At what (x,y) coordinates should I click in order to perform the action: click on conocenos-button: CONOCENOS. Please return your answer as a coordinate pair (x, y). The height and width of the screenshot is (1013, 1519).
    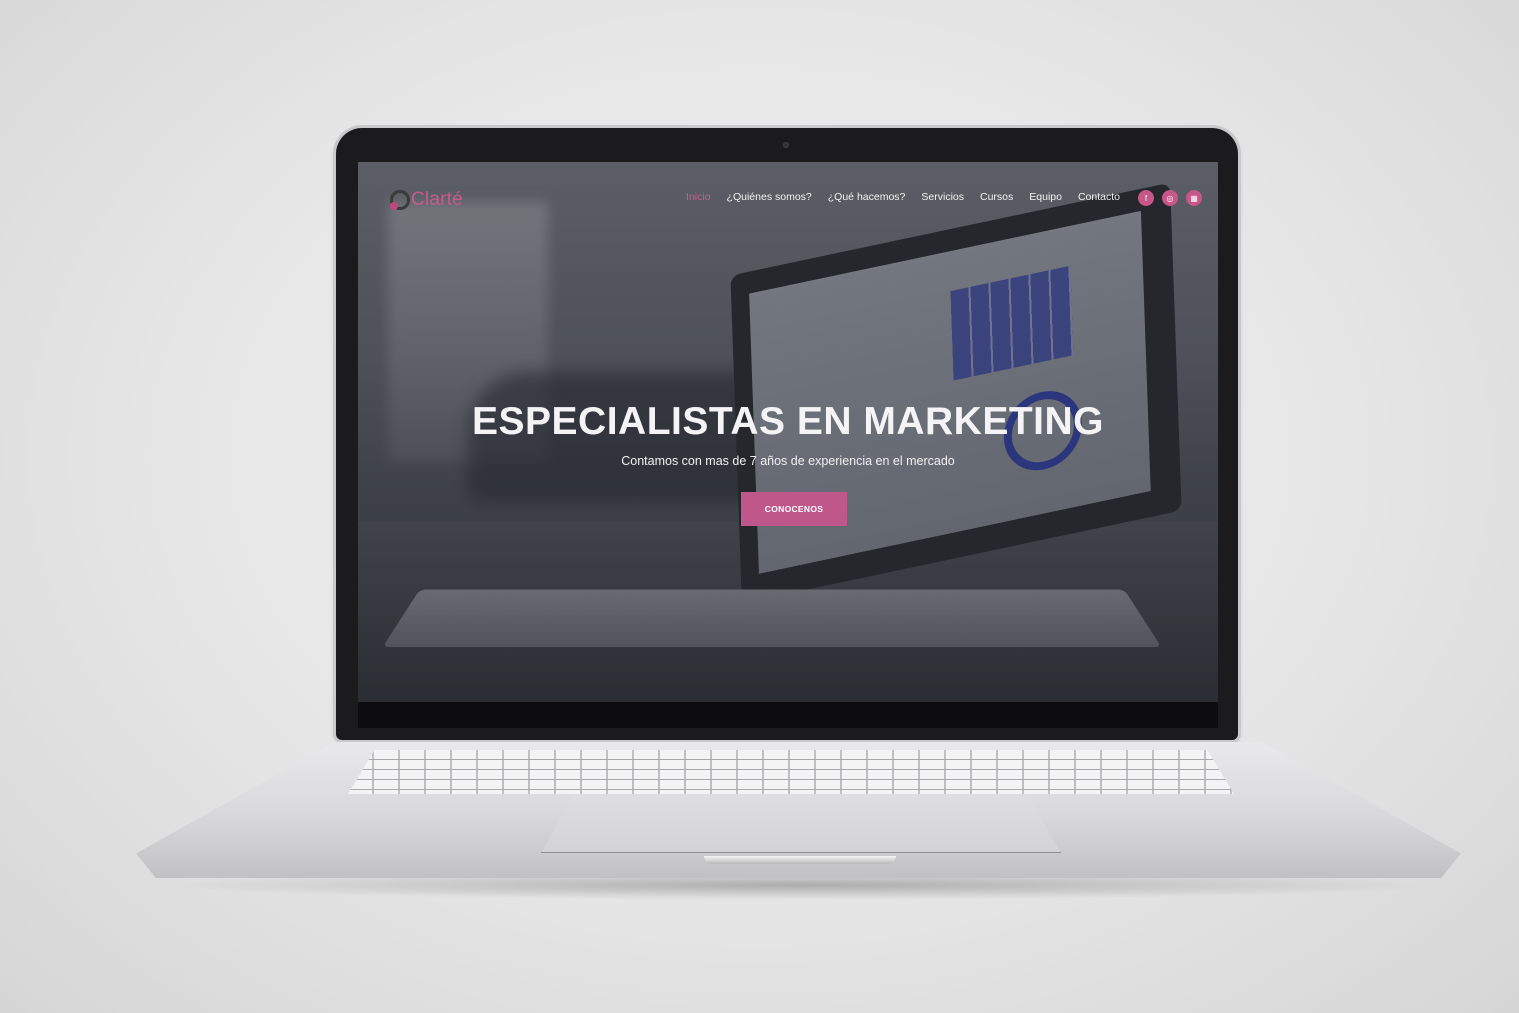
    Looking at the image, I should click on (794, 509).